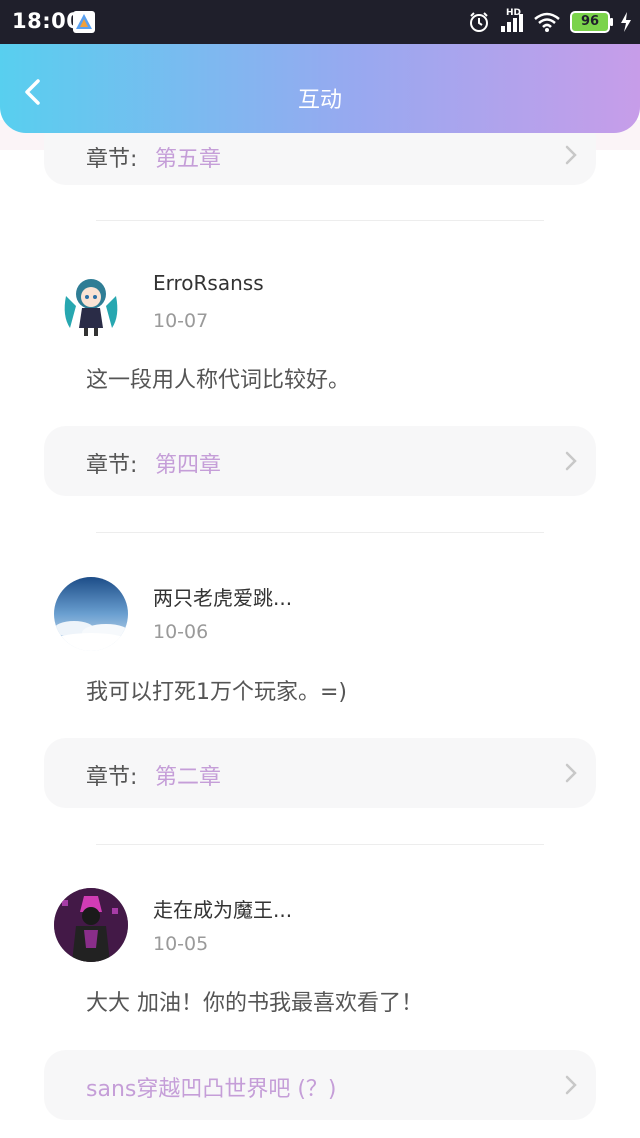  What do you see at coordinates (254, 1003) in the screenshot?
I see `comment-text: 大大 加油！你的书我最喜欢看了！` at bounding box center [254, 1003].